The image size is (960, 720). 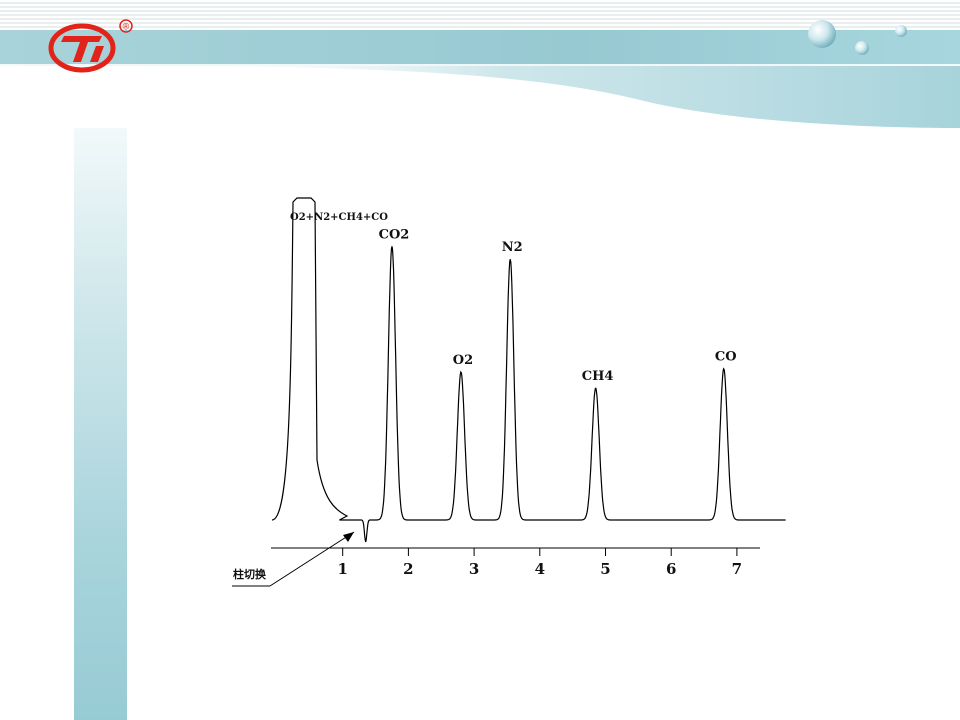 I want to click on x-tick-label: 7, so click(x=737, y=569).